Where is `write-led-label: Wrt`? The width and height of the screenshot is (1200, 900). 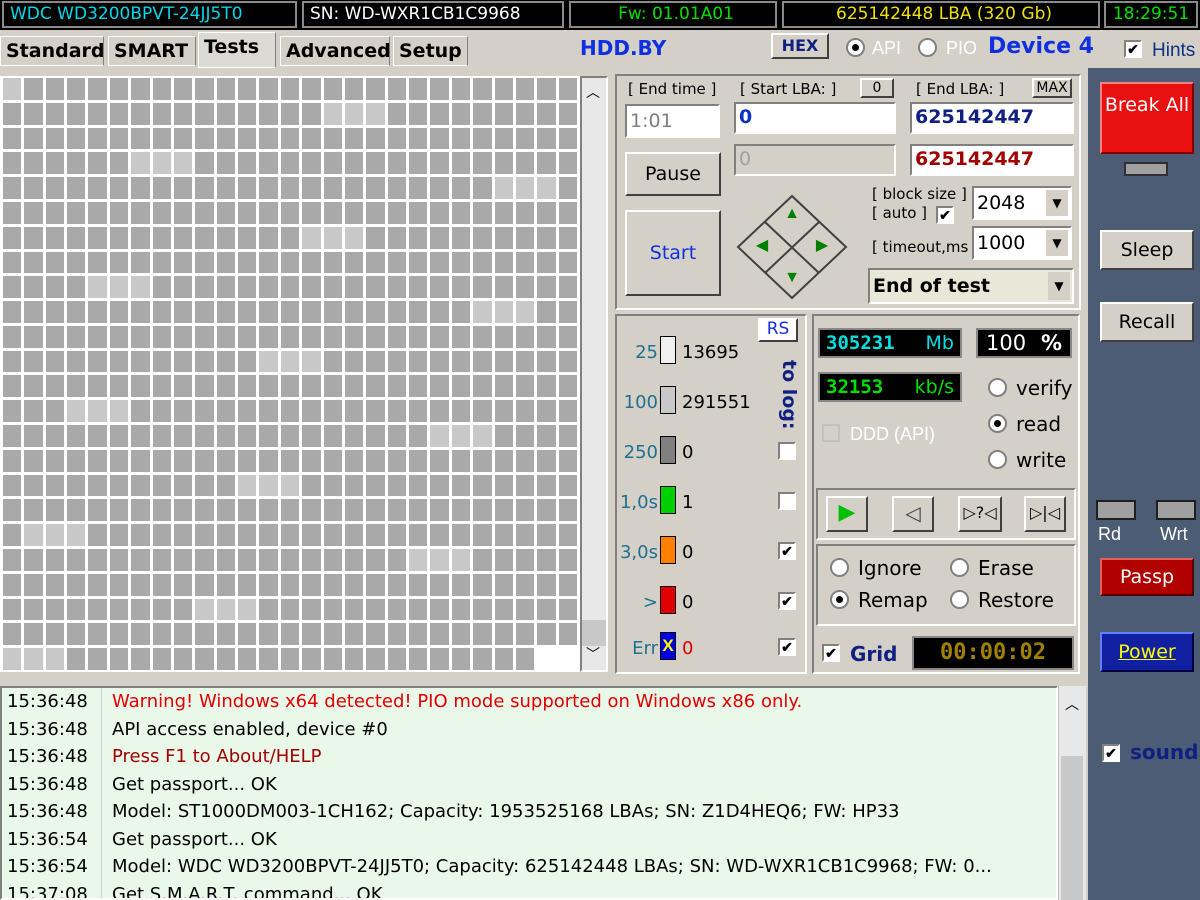
write-led-label: Wrt is located at coordinates (1174, 534).